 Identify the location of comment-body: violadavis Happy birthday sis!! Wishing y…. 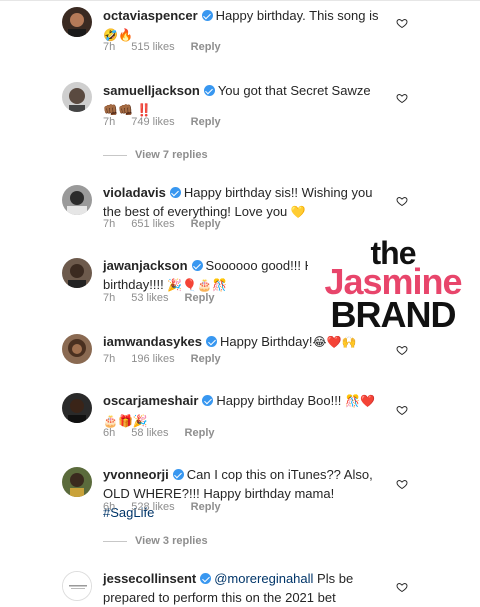
(245, 202).